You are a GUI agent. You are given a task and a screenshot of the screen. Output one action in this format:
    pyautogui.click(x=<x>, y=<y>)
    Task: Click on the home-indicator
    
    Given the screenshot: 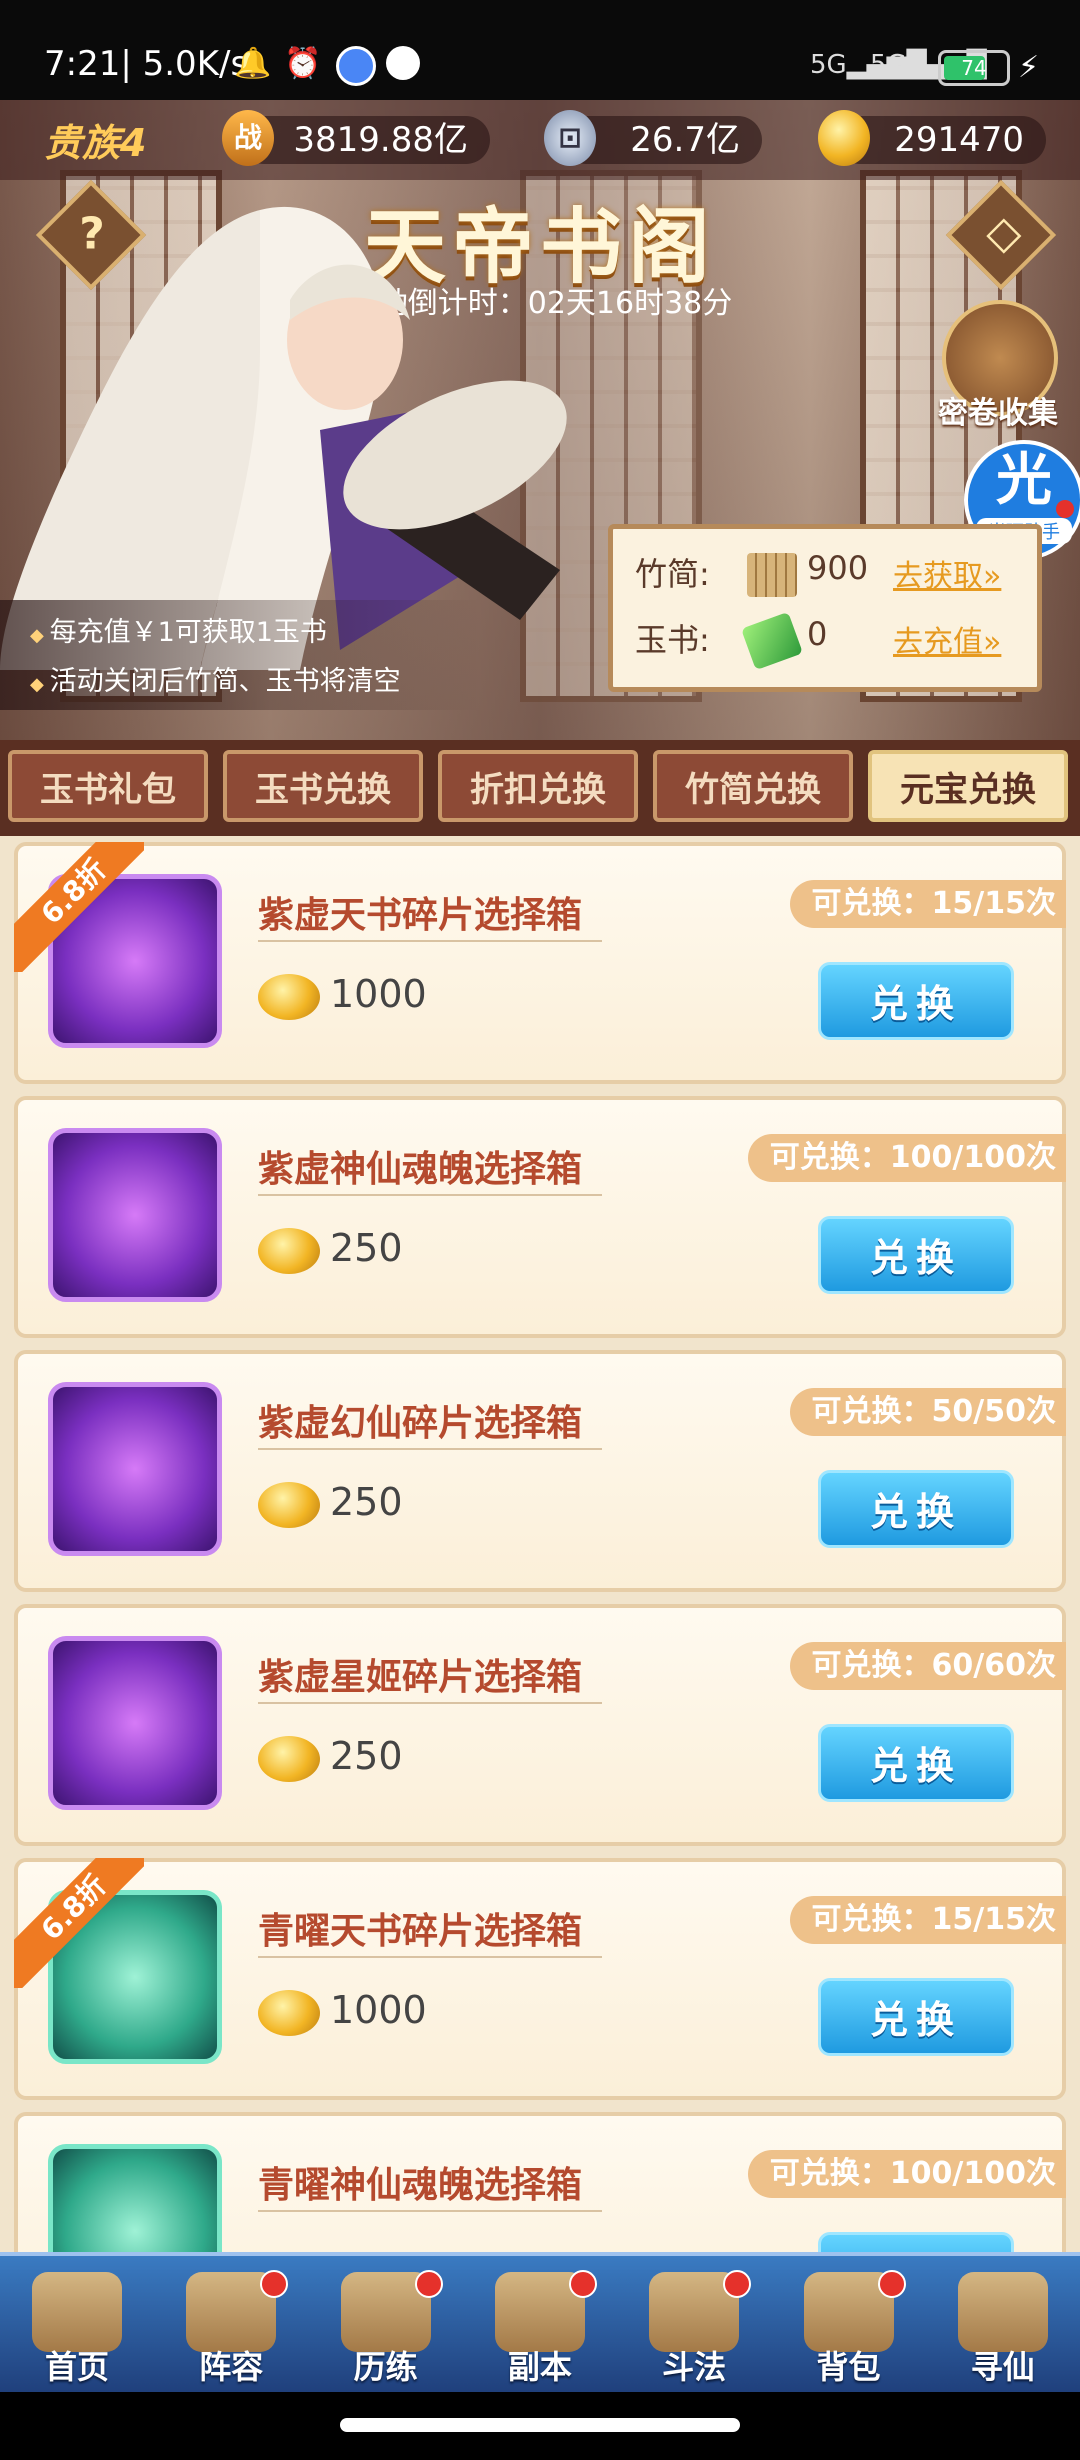 What is the action you would take?
    pyautogui.click(x=540, y=2425)
    